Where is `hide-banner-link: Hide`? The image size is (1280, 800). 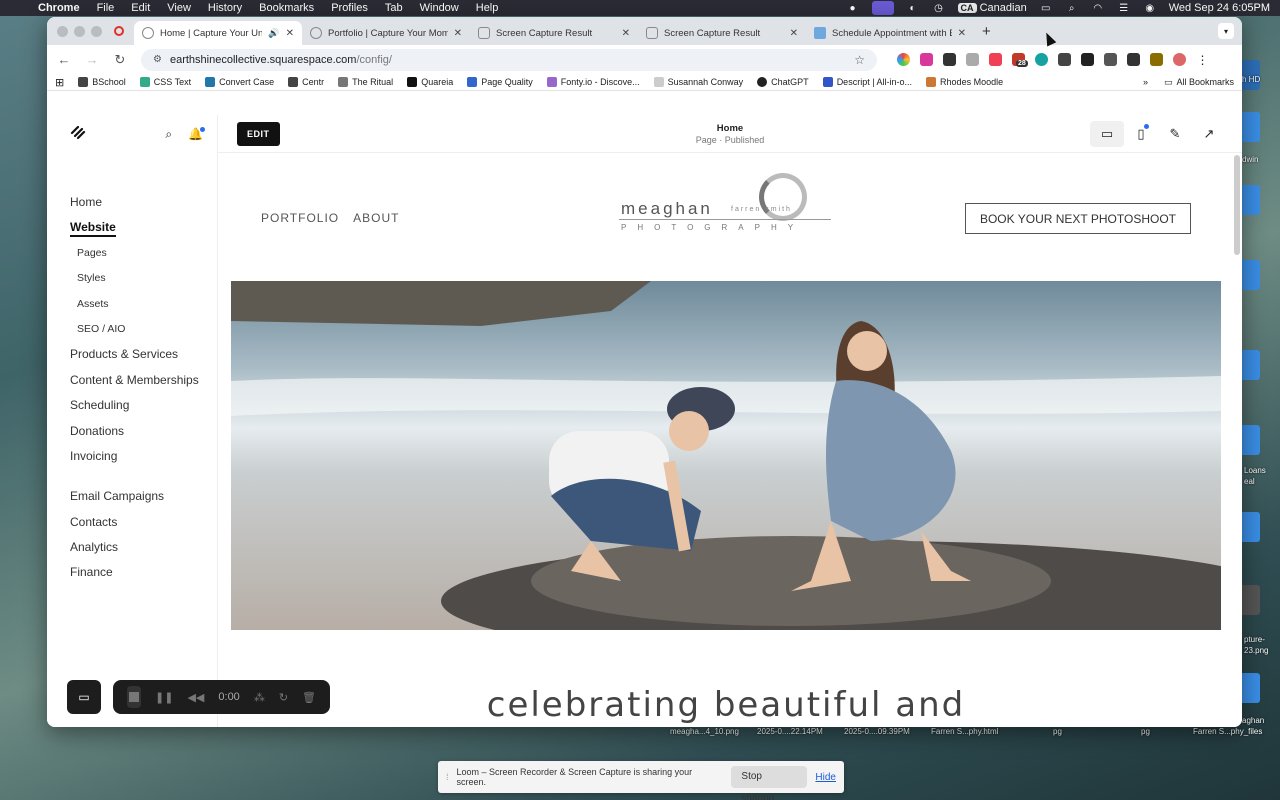
hide-banner-link: Hide is located at coordinates (825, 777).